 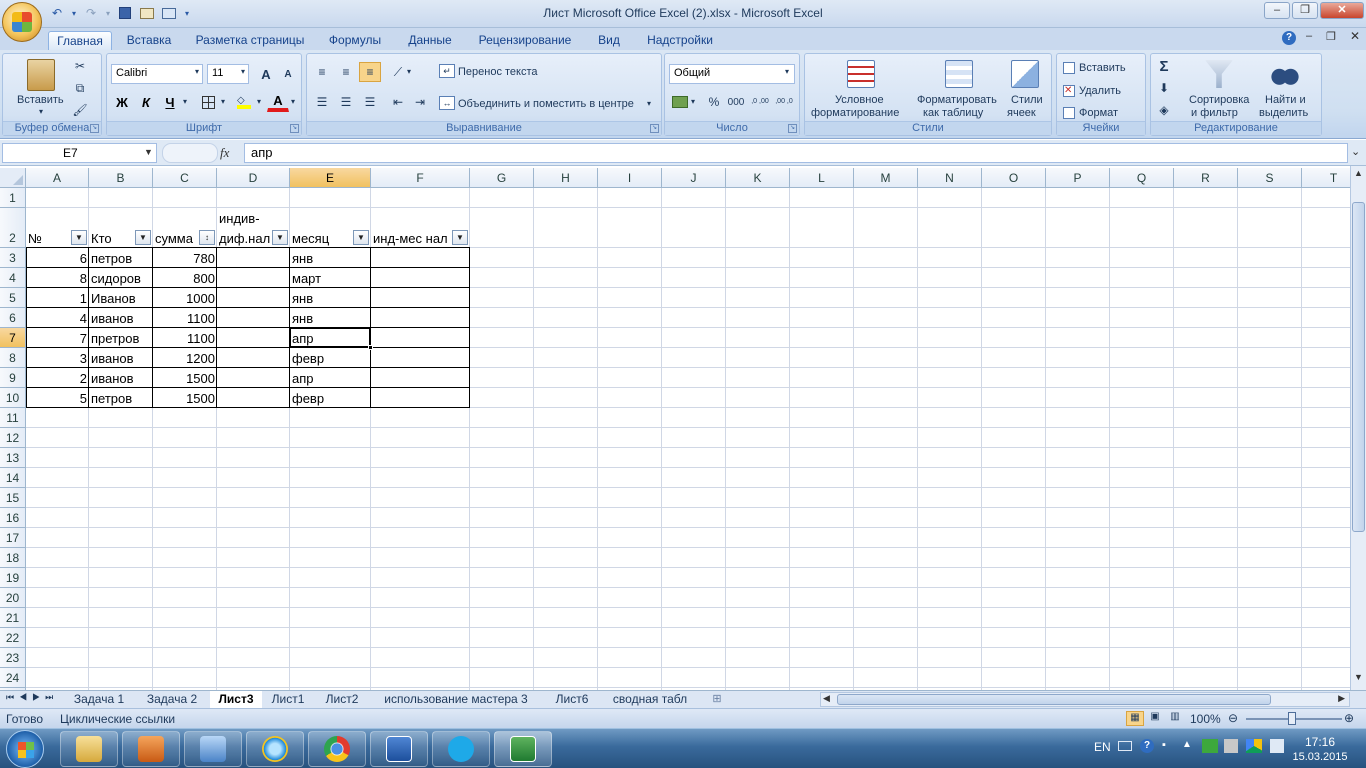 I want to click on font-name-select: Calibri, so click(x=157, y=74).